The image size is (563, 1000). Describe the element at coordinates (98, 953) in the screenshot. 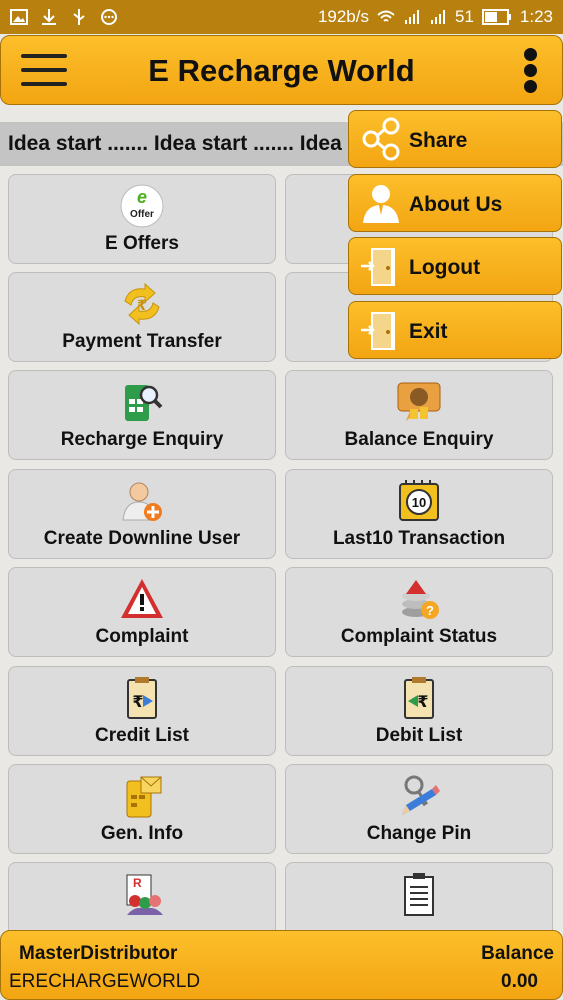

I see `user-role: MasterDistributor` at that location.